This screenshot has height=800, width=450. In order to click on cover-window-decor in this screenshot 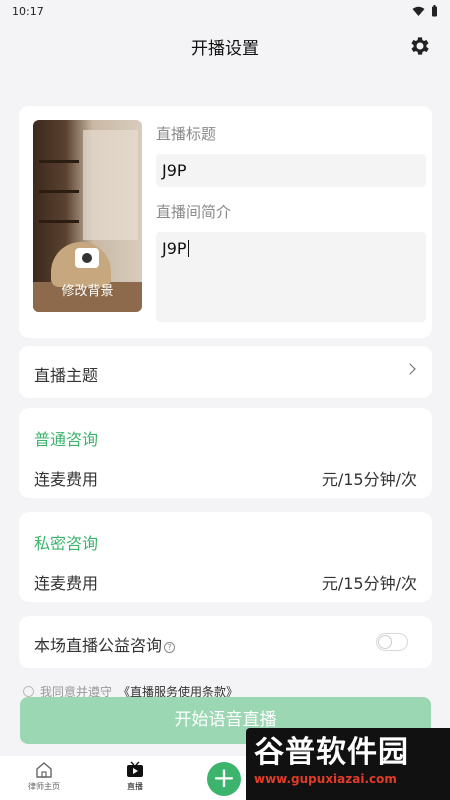, I will do `click(110, 185)`.